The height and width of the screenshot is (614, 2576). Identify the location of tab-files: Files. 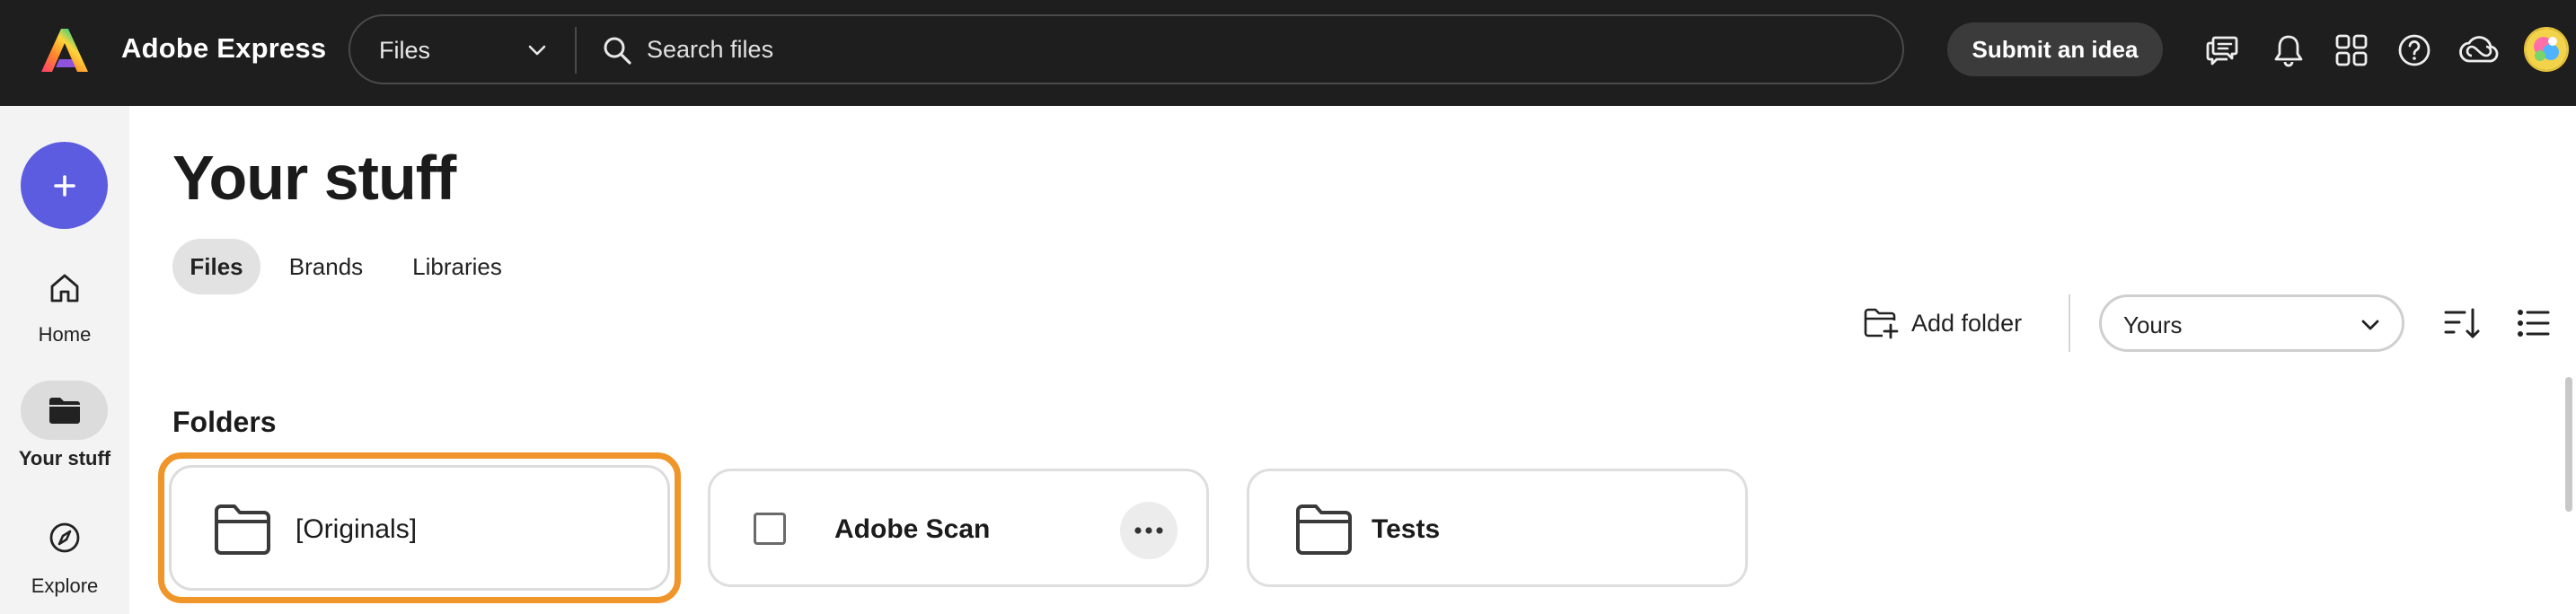
(216, 266).